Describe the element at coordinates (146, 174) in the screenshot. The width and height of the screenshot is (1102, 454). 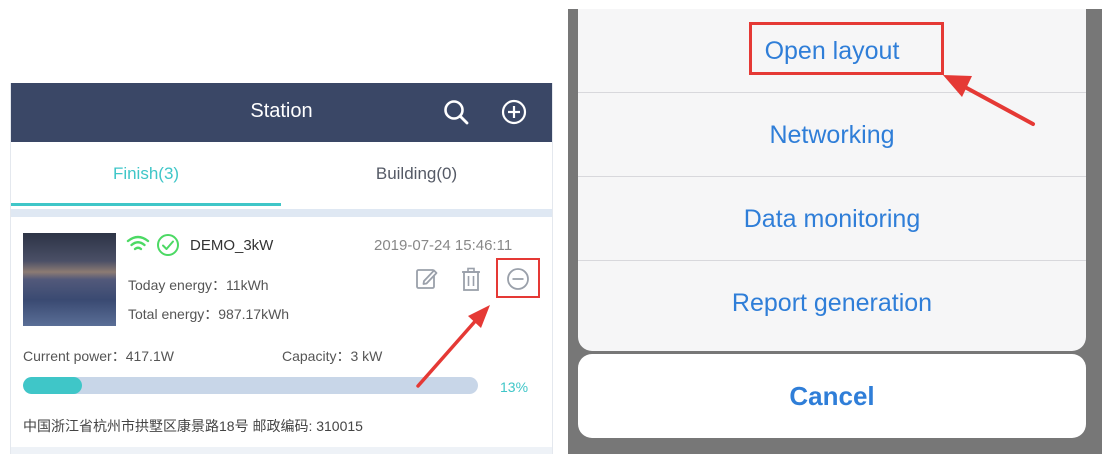
I see `tab-finish: Finish(3)` at that location.